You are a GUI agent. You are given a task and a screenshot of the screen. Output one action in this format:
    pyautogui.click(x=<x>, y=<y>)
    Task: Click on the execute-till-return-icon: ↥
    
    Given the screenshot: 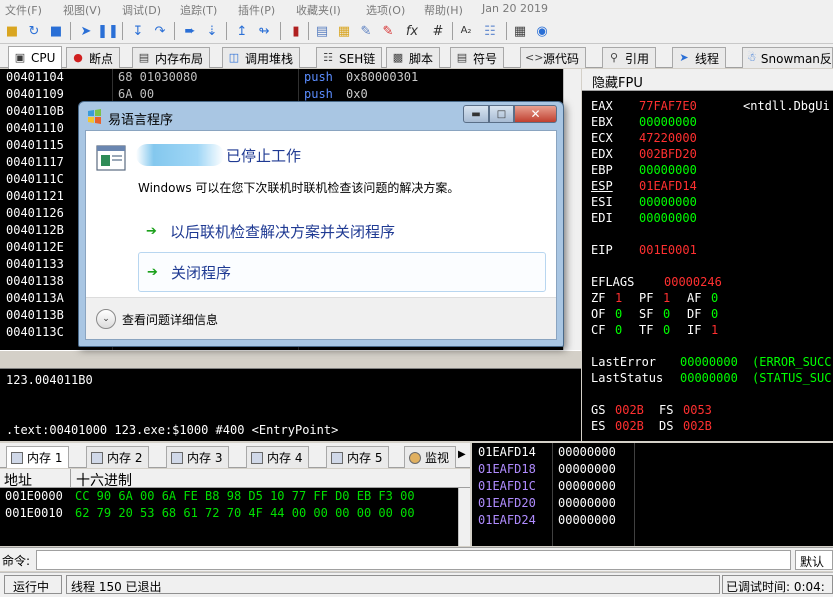 What is the action you would take?
    pyautogui.click(x=242, y=31)
    